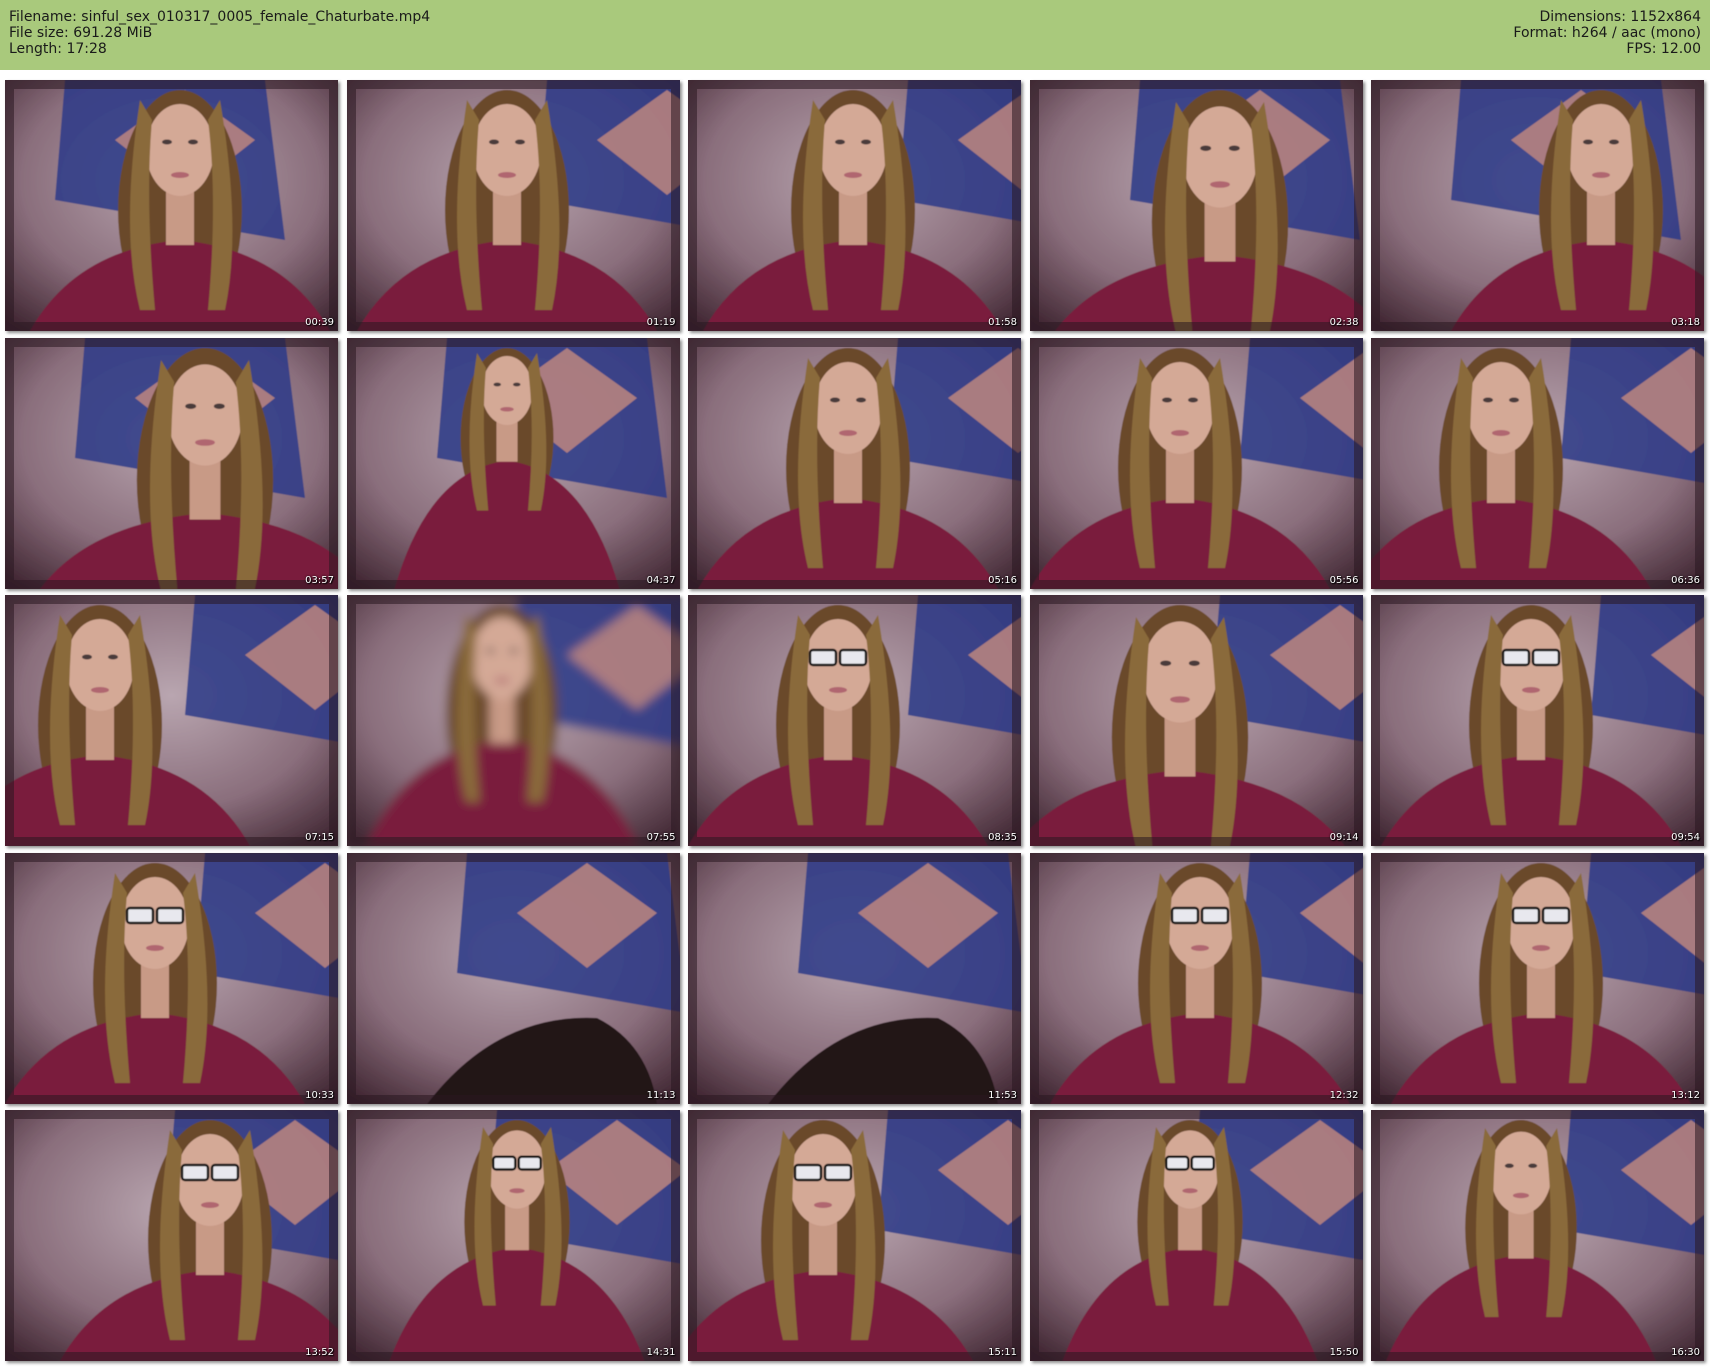 The width and height of the screenshot is (1710, 1370). What do you see at coordinates (1685, 1352) in the screenshot?
I see `thumbnail-timestamp: 16:30` at bounding box center [1685, 1352].